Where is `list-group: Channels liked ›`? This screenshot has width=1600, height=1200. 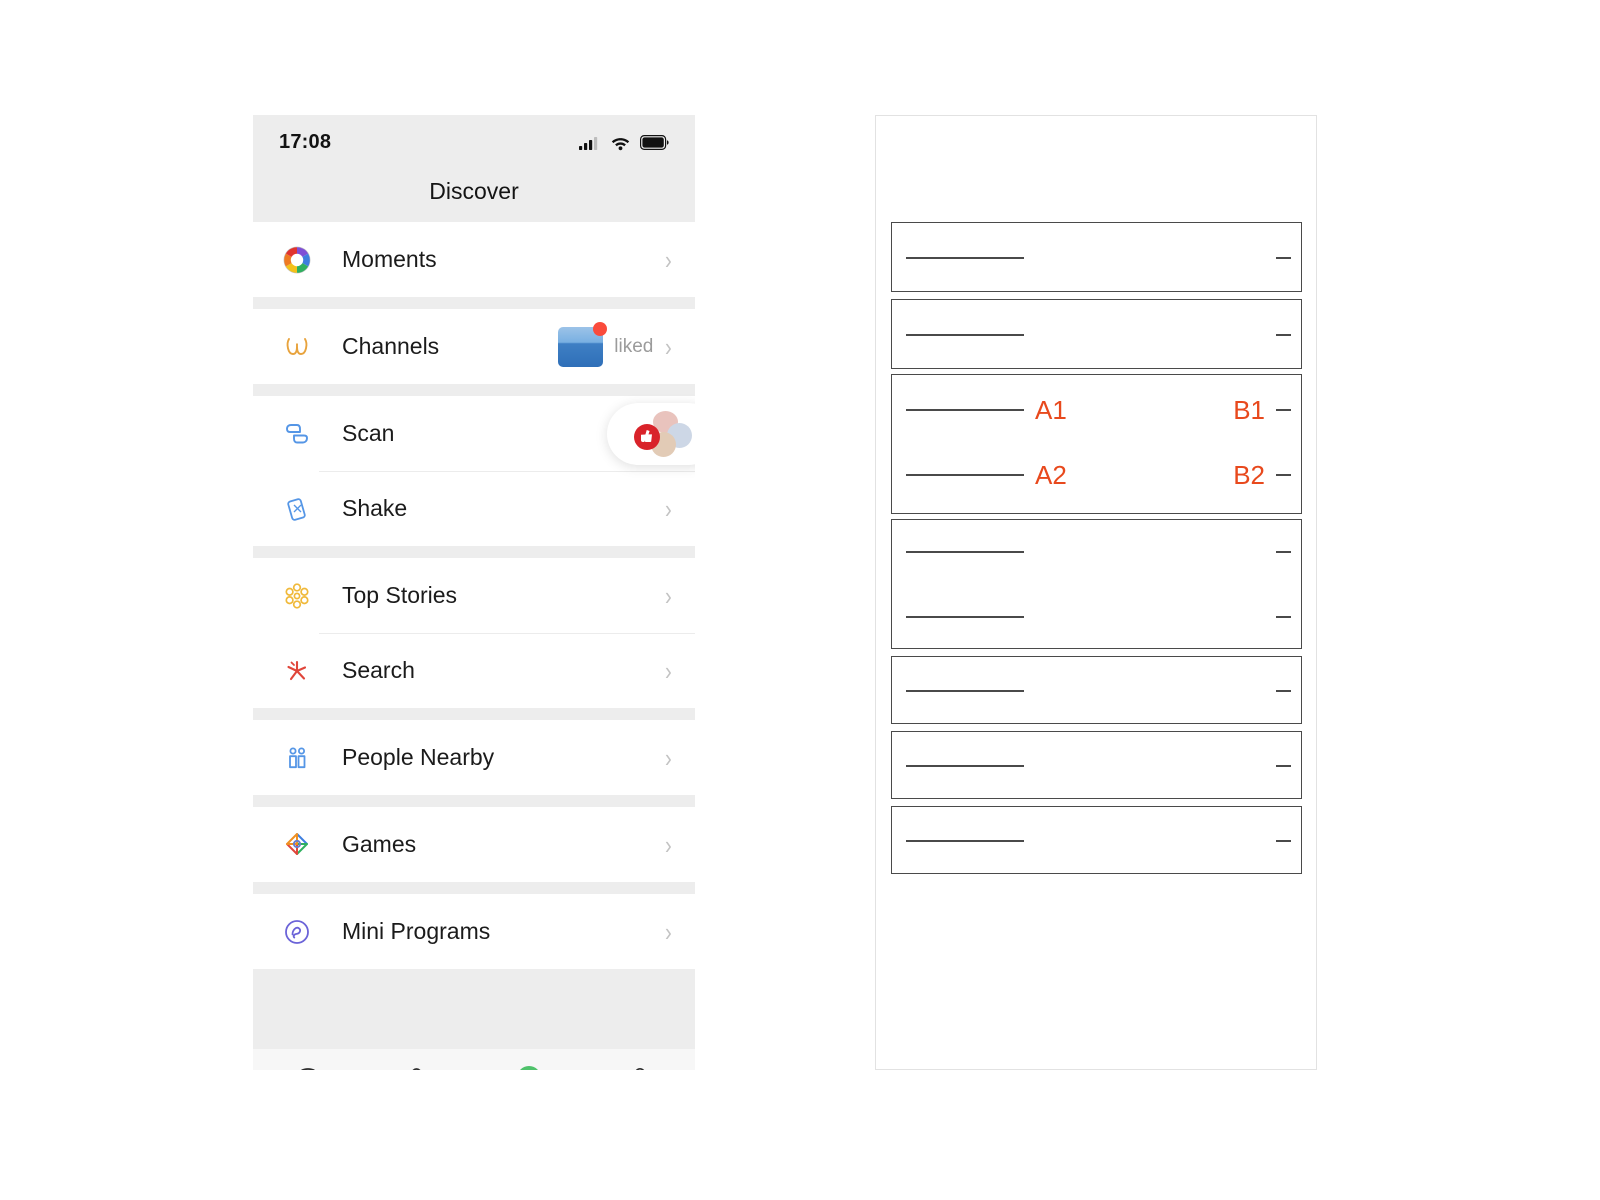 list-group: Channels liked › is located at coordinates (474, 346).